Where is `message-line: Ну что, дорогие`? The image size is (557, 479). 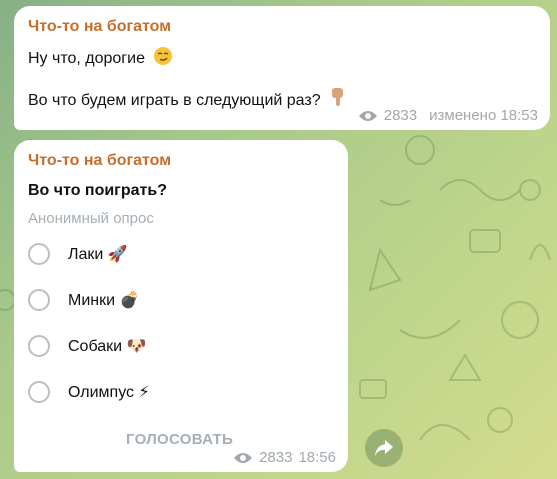
message-line: Ну что, дорогие is located at coordinates (100, 58).